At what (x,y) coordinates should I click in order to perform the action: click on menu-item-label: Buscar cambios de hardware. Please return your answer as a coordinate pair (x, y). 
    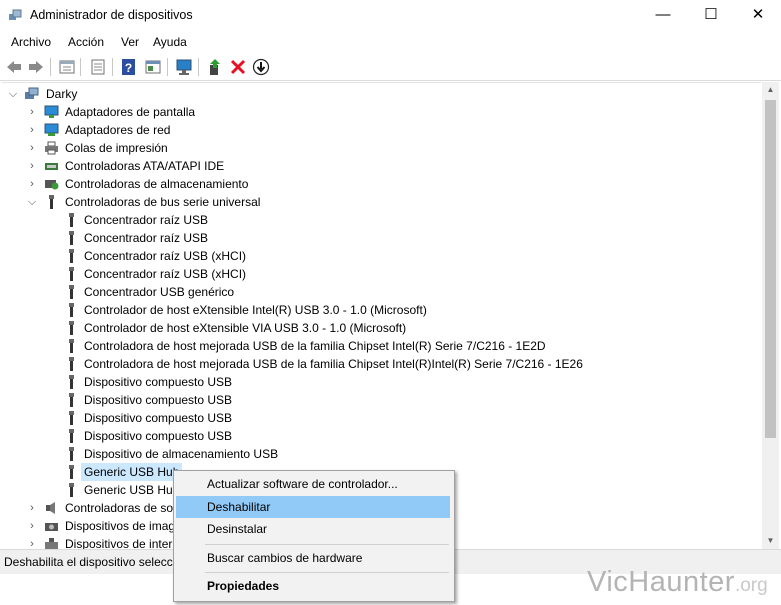
    Looking at the image, I should click on (285, 558).